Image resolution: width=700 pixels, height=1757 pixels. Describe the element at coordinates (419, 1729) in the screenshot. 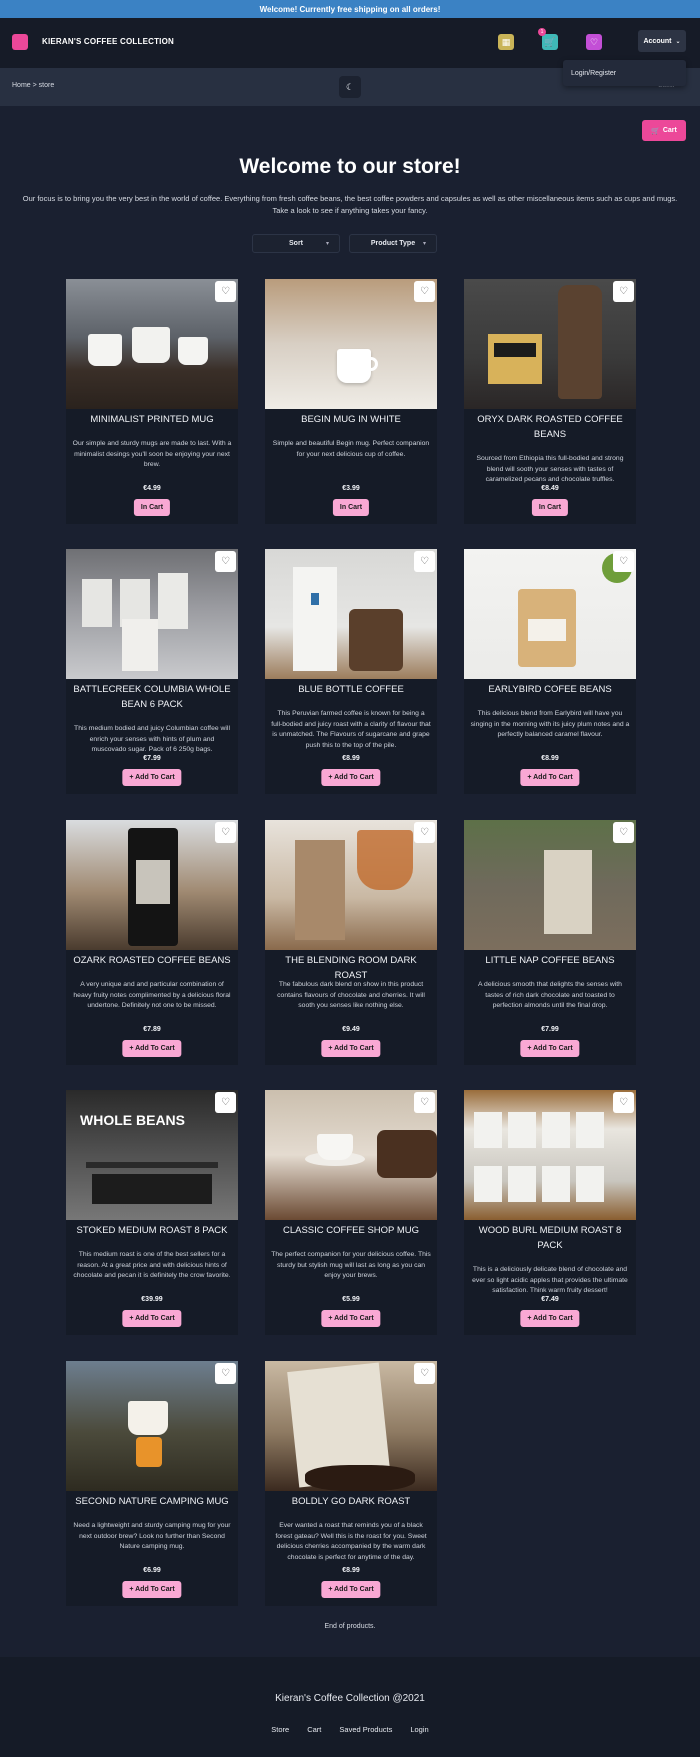

I see `footer-link-login: Login` at that location.